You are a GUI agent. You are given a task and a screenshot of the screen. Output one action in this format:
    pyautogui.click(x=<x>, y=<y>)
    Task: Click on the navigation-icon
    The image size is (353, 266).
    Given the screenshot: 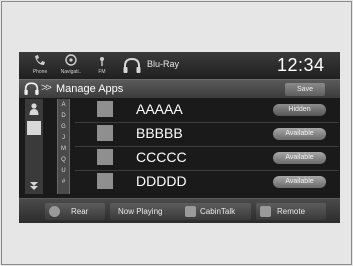 What is the action you would take?
    pyautogui.click(x=71, y=60)
    